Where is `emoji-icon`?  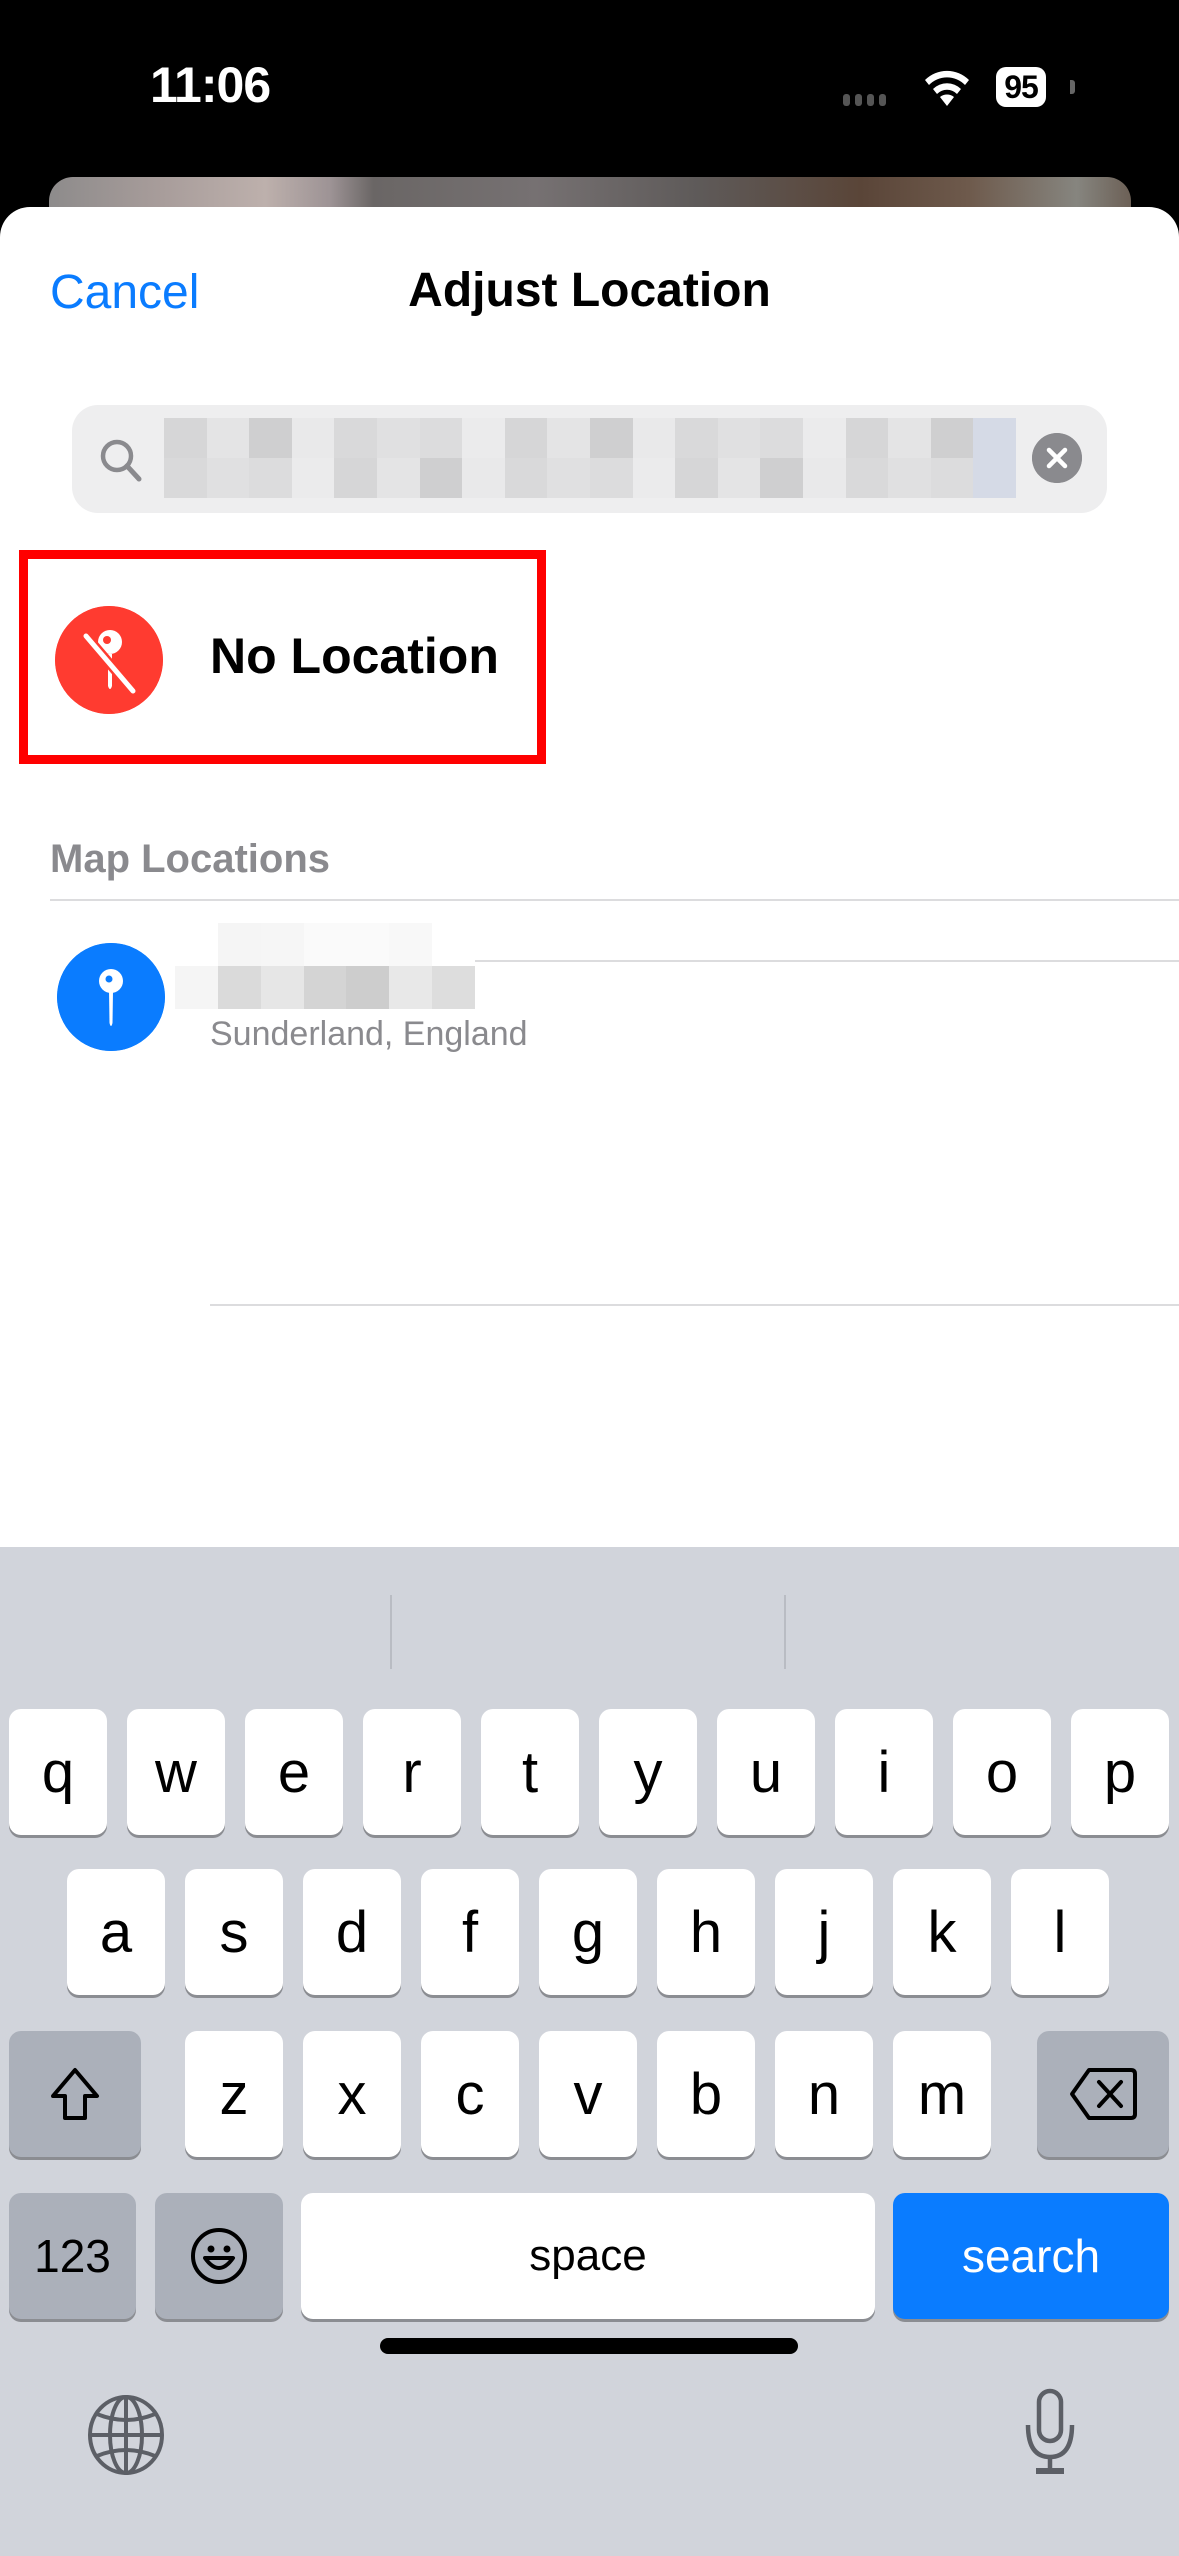
emoji-icon is located at coordinates (219, 2256).